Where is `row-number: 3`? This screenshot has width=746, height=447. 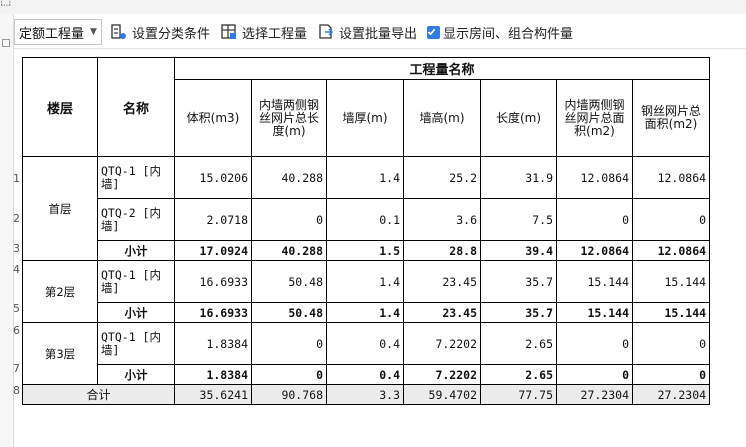 row-number: 3 is located at coordinates (16, 248).